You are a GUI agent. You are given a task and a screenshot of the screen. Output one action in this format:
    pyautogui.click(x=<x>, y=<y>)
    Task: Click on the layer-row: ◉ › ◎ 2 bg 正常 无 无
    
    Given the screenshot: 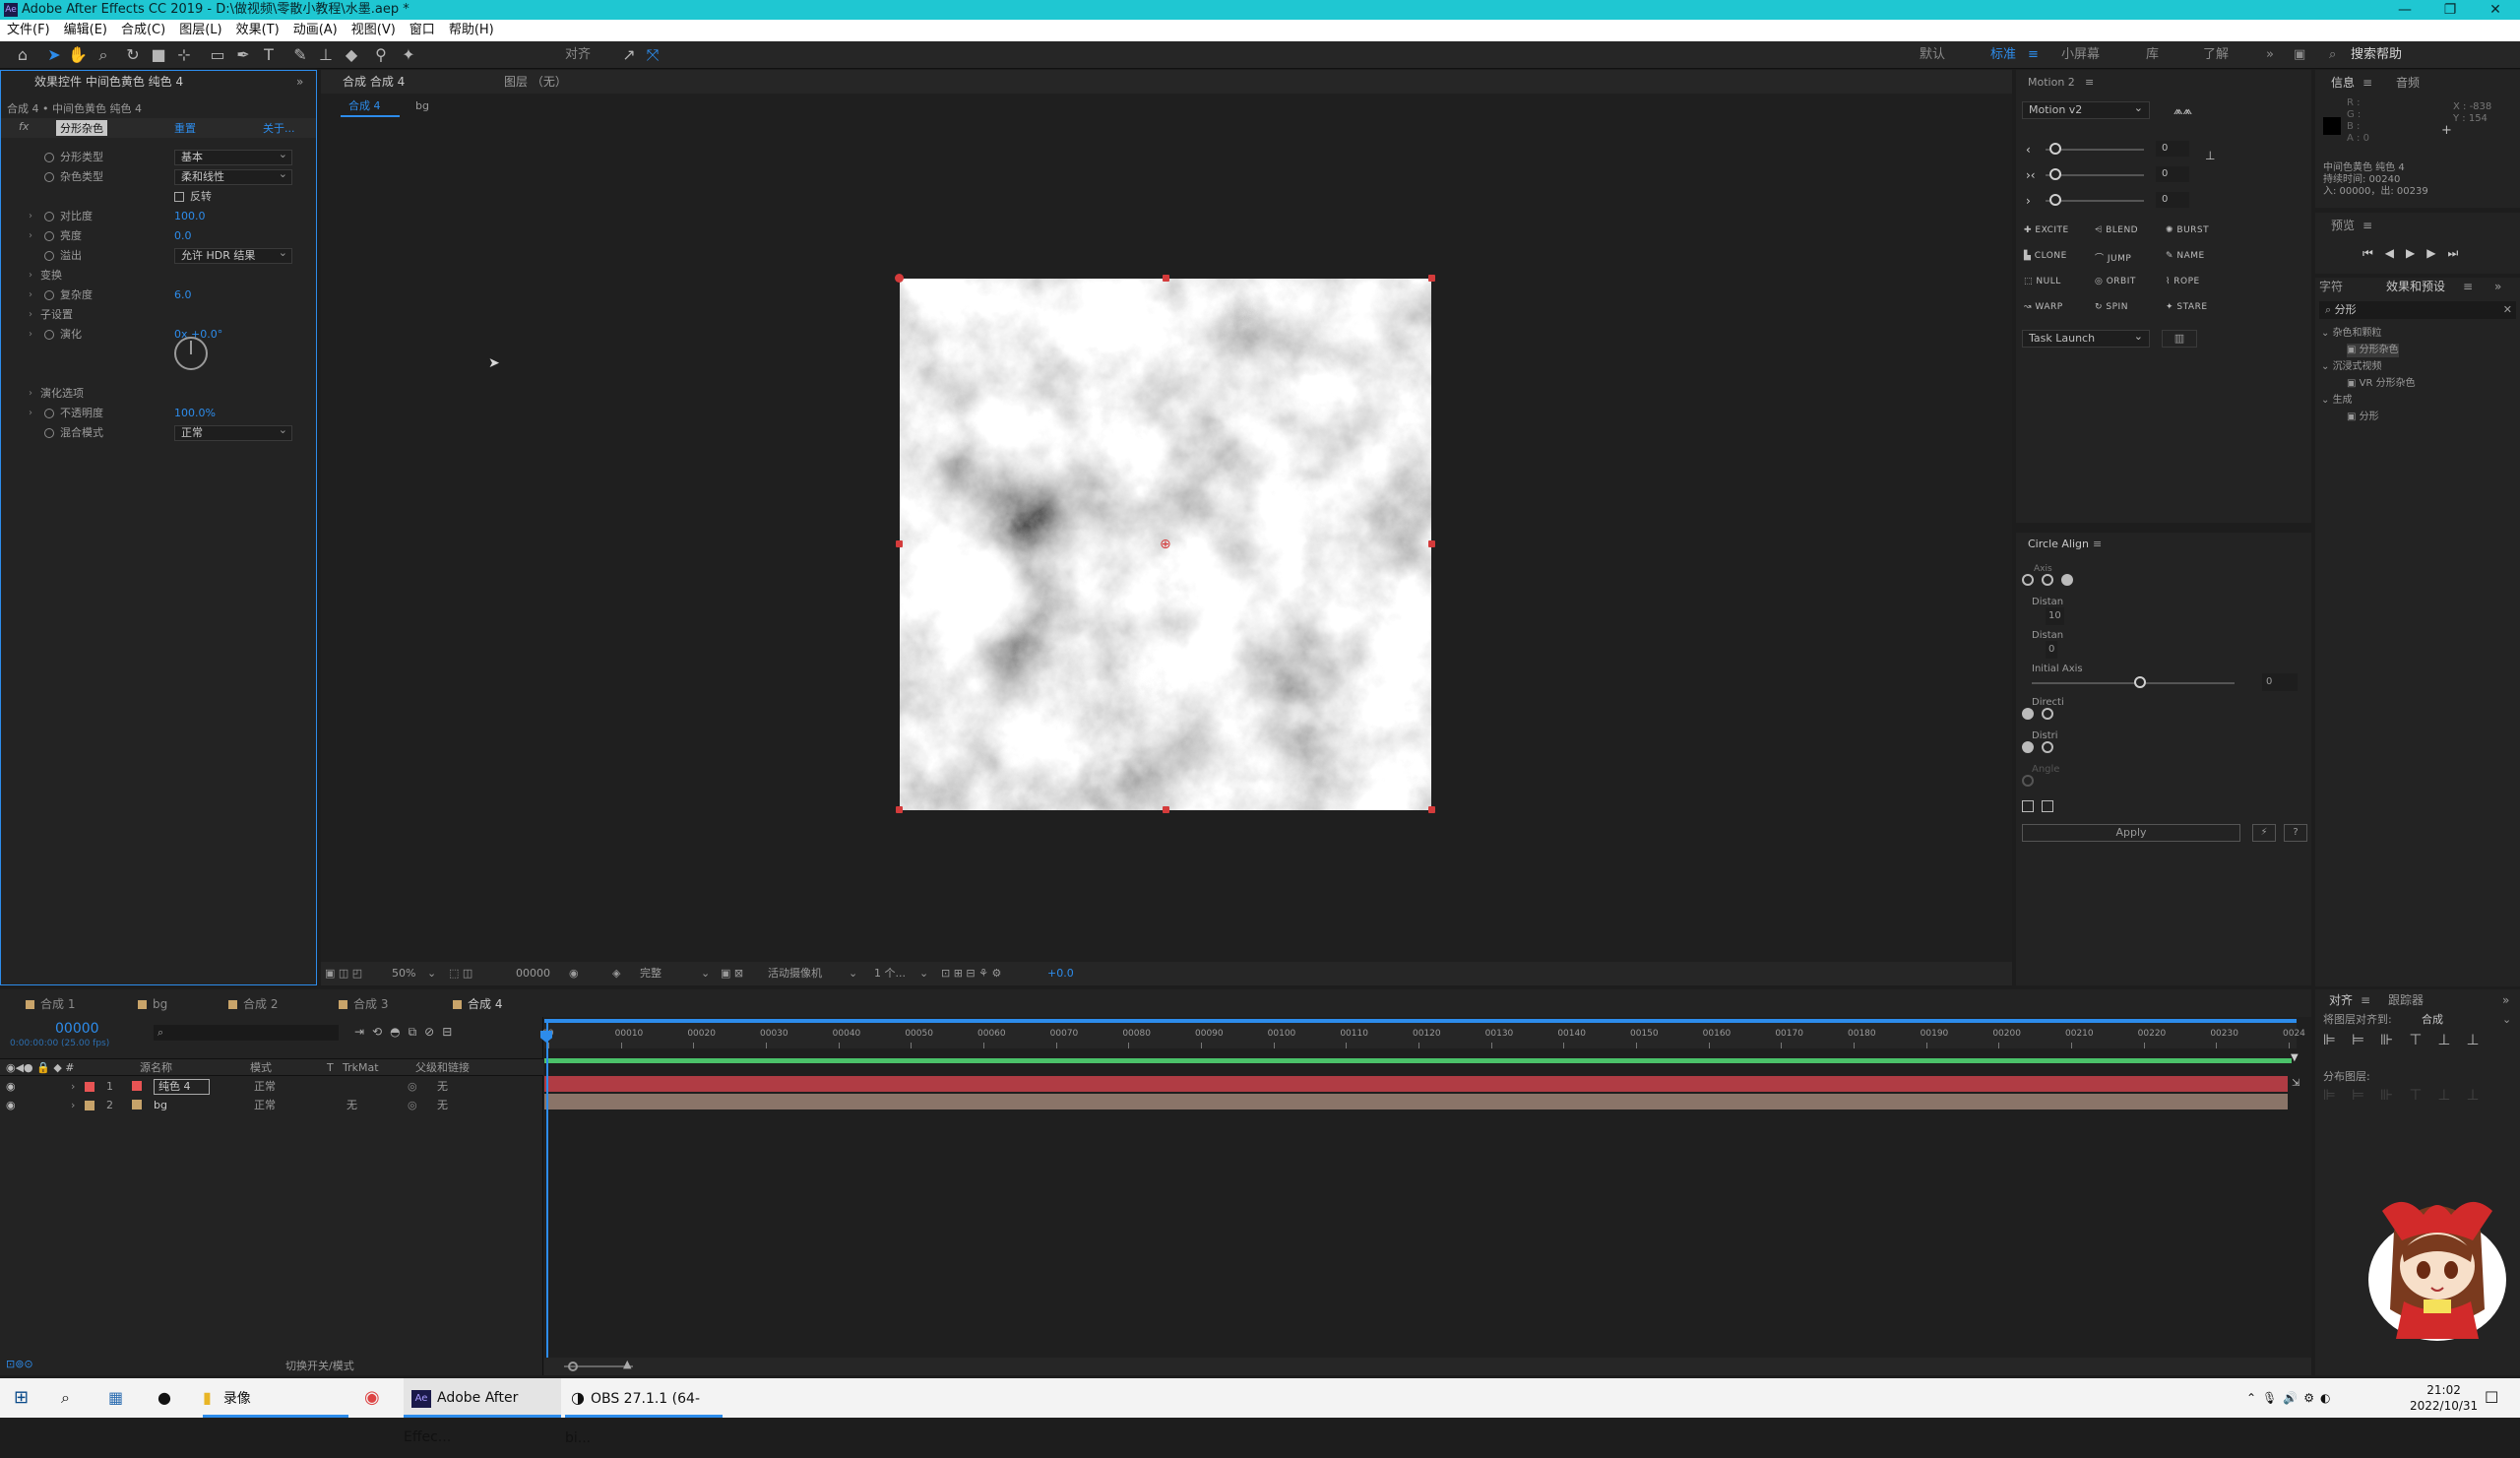 What is the action you would take?
    pyautogui.click(x=271, y=1105)
    